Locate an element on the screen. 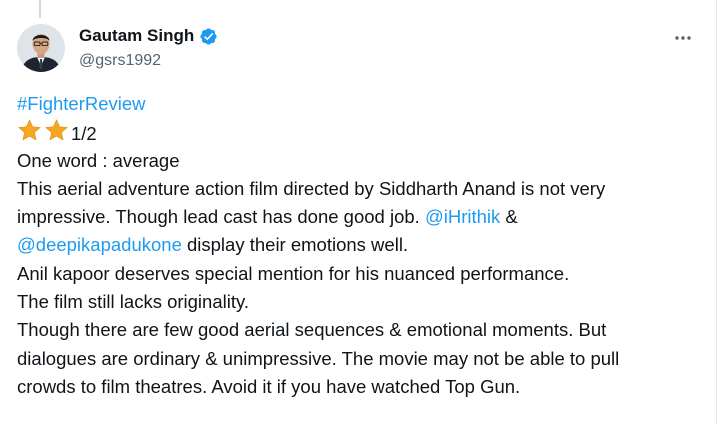 This screenshot has width=725, height=424. tweet-line: One word : average is located at coordinates (98, 160).